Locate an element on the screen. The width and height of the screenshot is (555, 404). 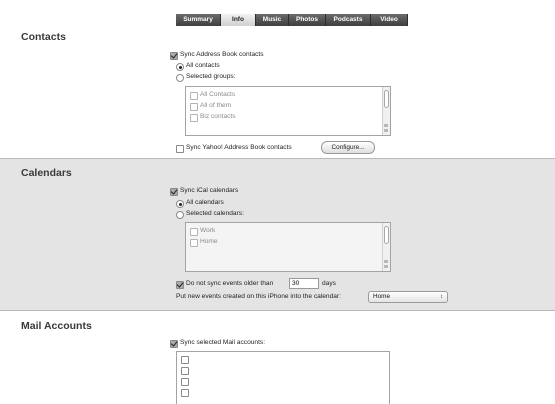
tab-summary: Summary is located at coordinates (198, 20).